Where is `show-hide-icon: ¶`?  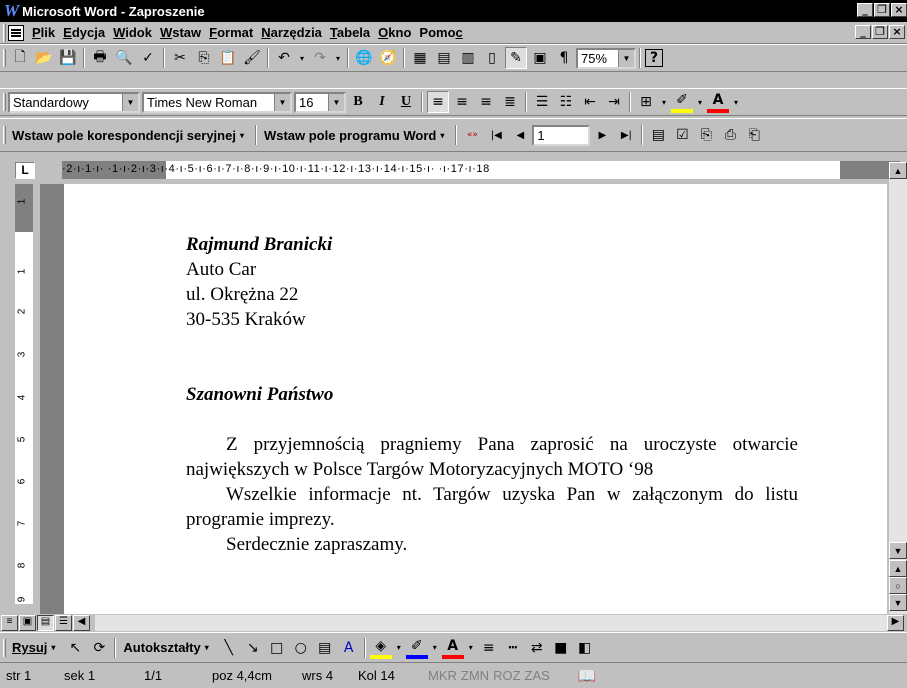 show-hide-icon: ¶ is located at coordinates (564, 58).